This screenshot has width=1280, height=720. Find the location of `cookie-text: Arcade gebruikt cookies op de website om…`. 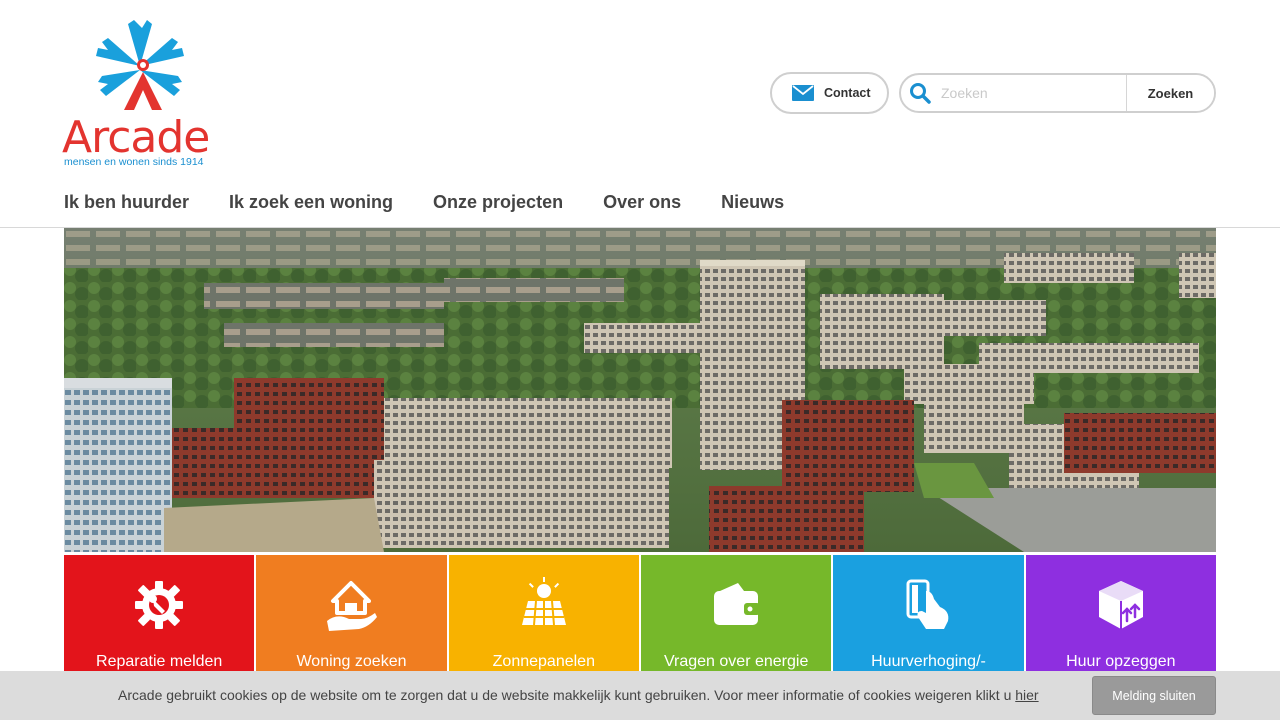

cookie-text: Arcade gebruikt cookies op de website om… is located at coordinates (565, 695).